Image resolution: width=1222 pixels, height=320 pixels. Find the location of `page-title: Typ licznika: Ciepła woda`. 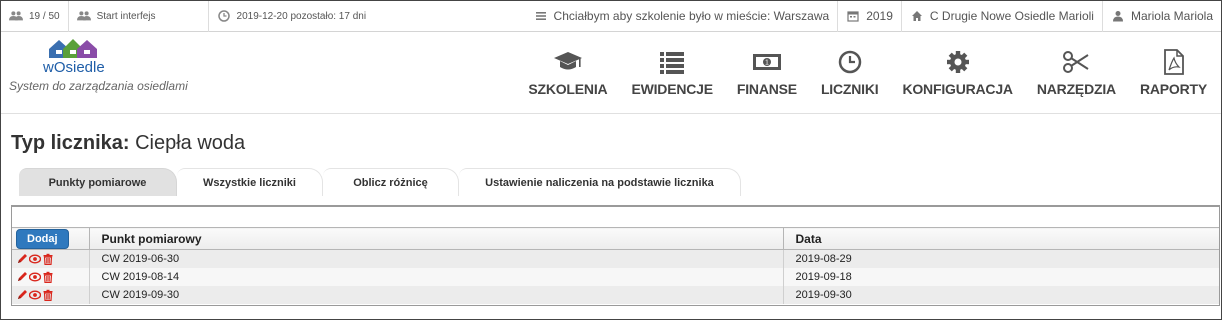

page-title: Typ licznika: Ciepła woda is located at coordinates (128, 143).